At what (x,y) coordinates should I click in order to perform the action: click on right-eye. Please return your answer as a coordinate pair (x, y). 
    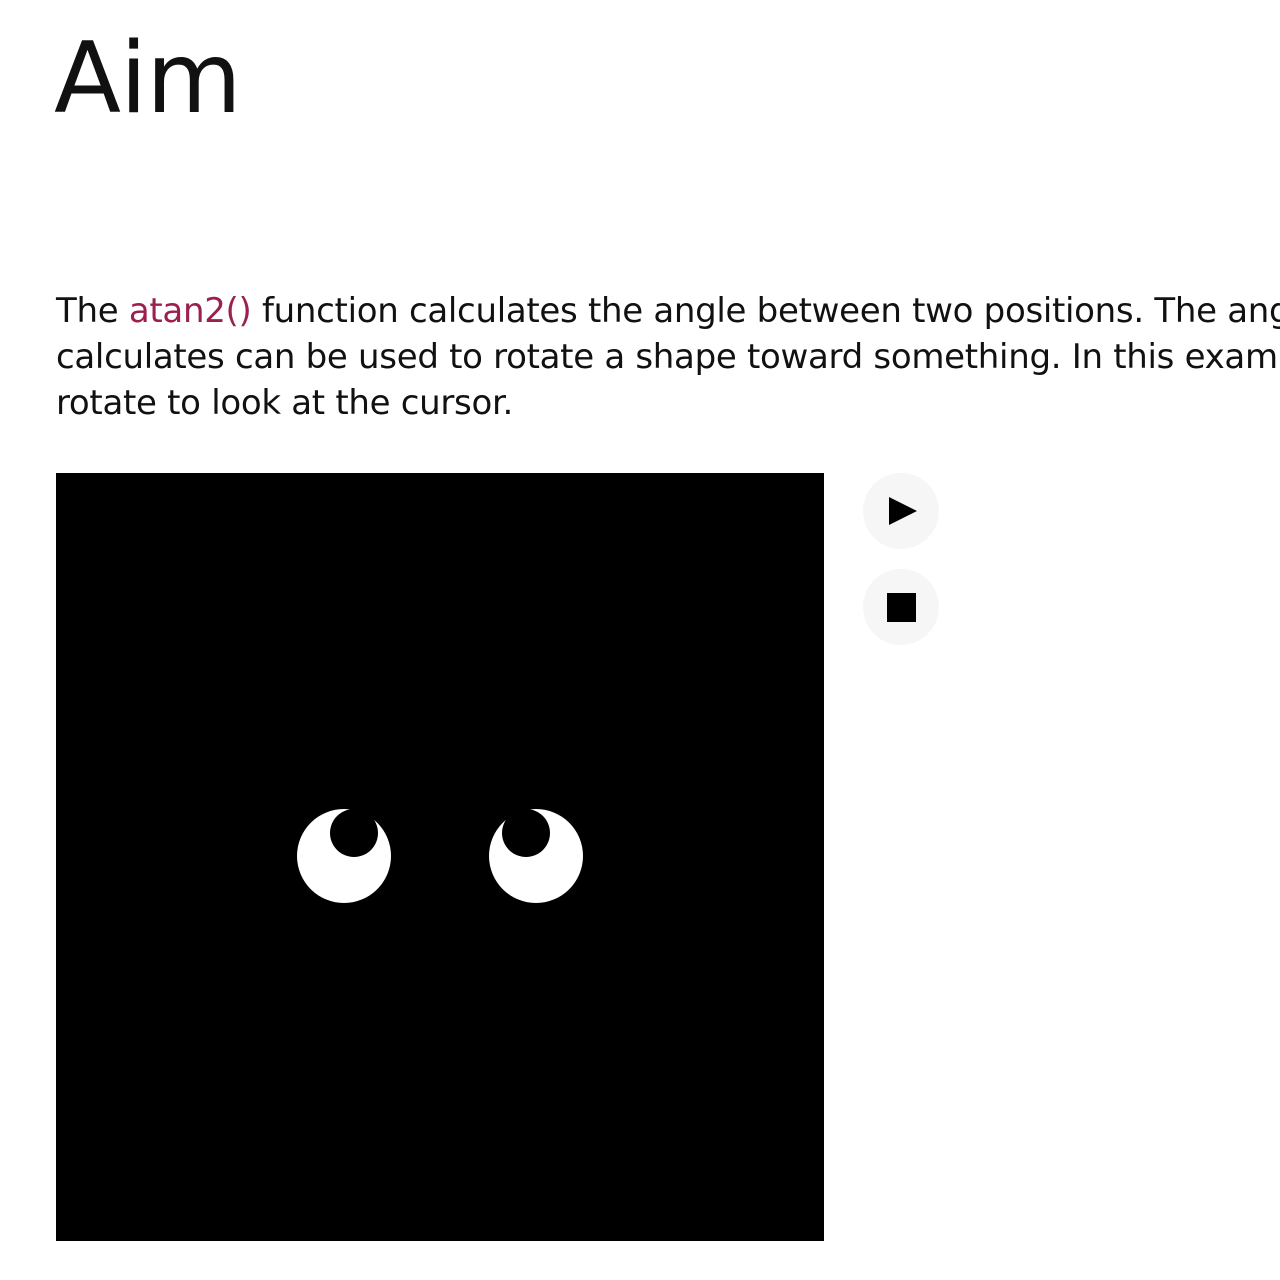
    Looking at the image, I should click on (536, 856).